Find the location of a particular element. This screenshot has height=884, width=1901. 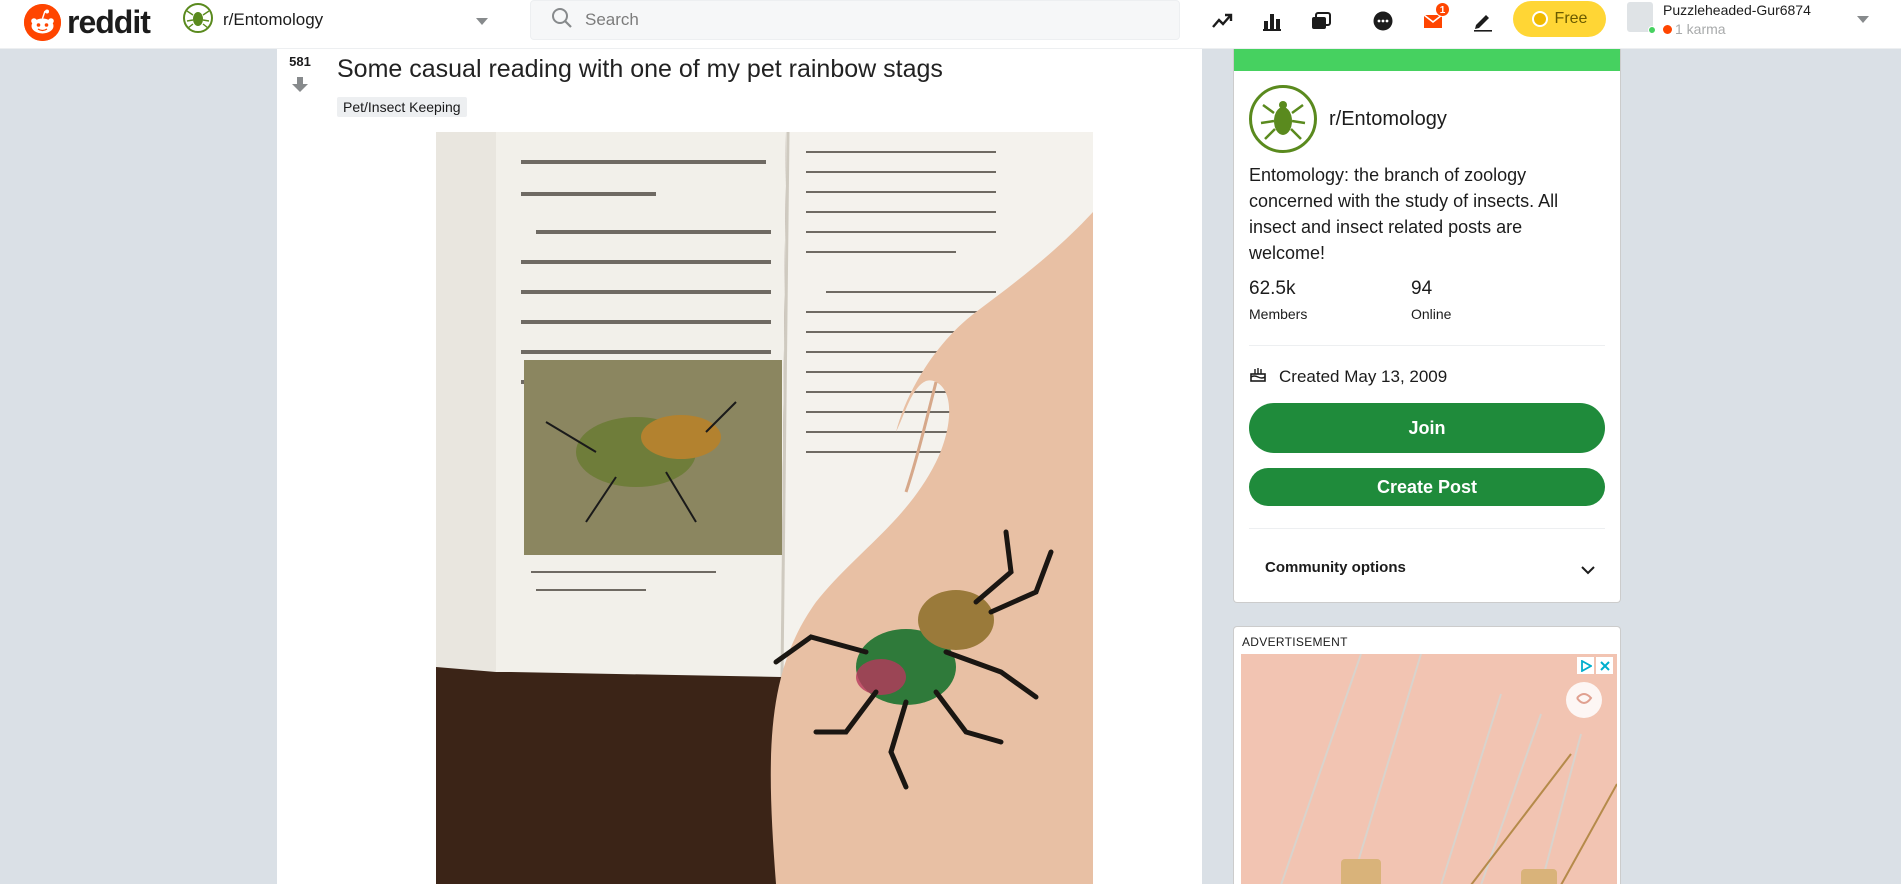

close-icon is located at coordinates (1604, 665).